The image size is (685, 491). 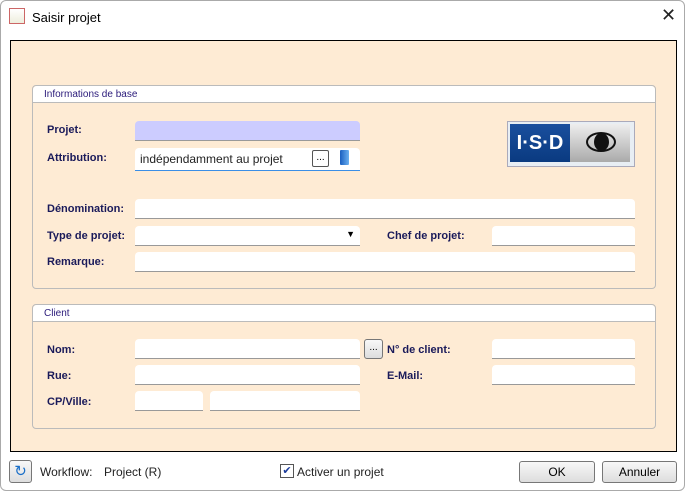 What do you see at coordinates (668, 15) in the screenshot?
I see `close-icon: ✕` at bounding box center [668, 15].